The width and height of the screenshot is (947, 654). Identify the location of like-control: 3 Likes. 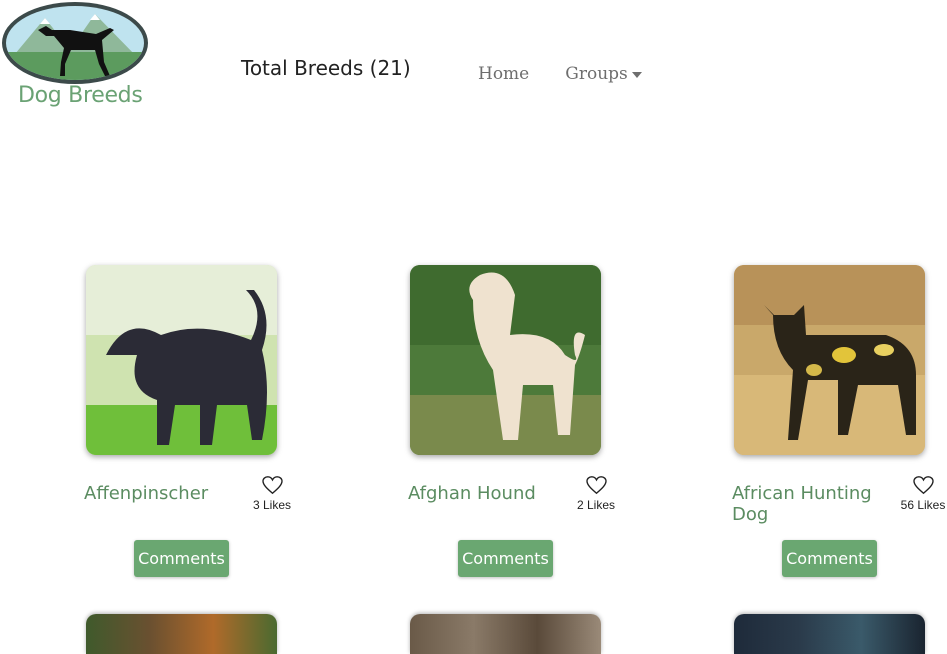
(272, 494).